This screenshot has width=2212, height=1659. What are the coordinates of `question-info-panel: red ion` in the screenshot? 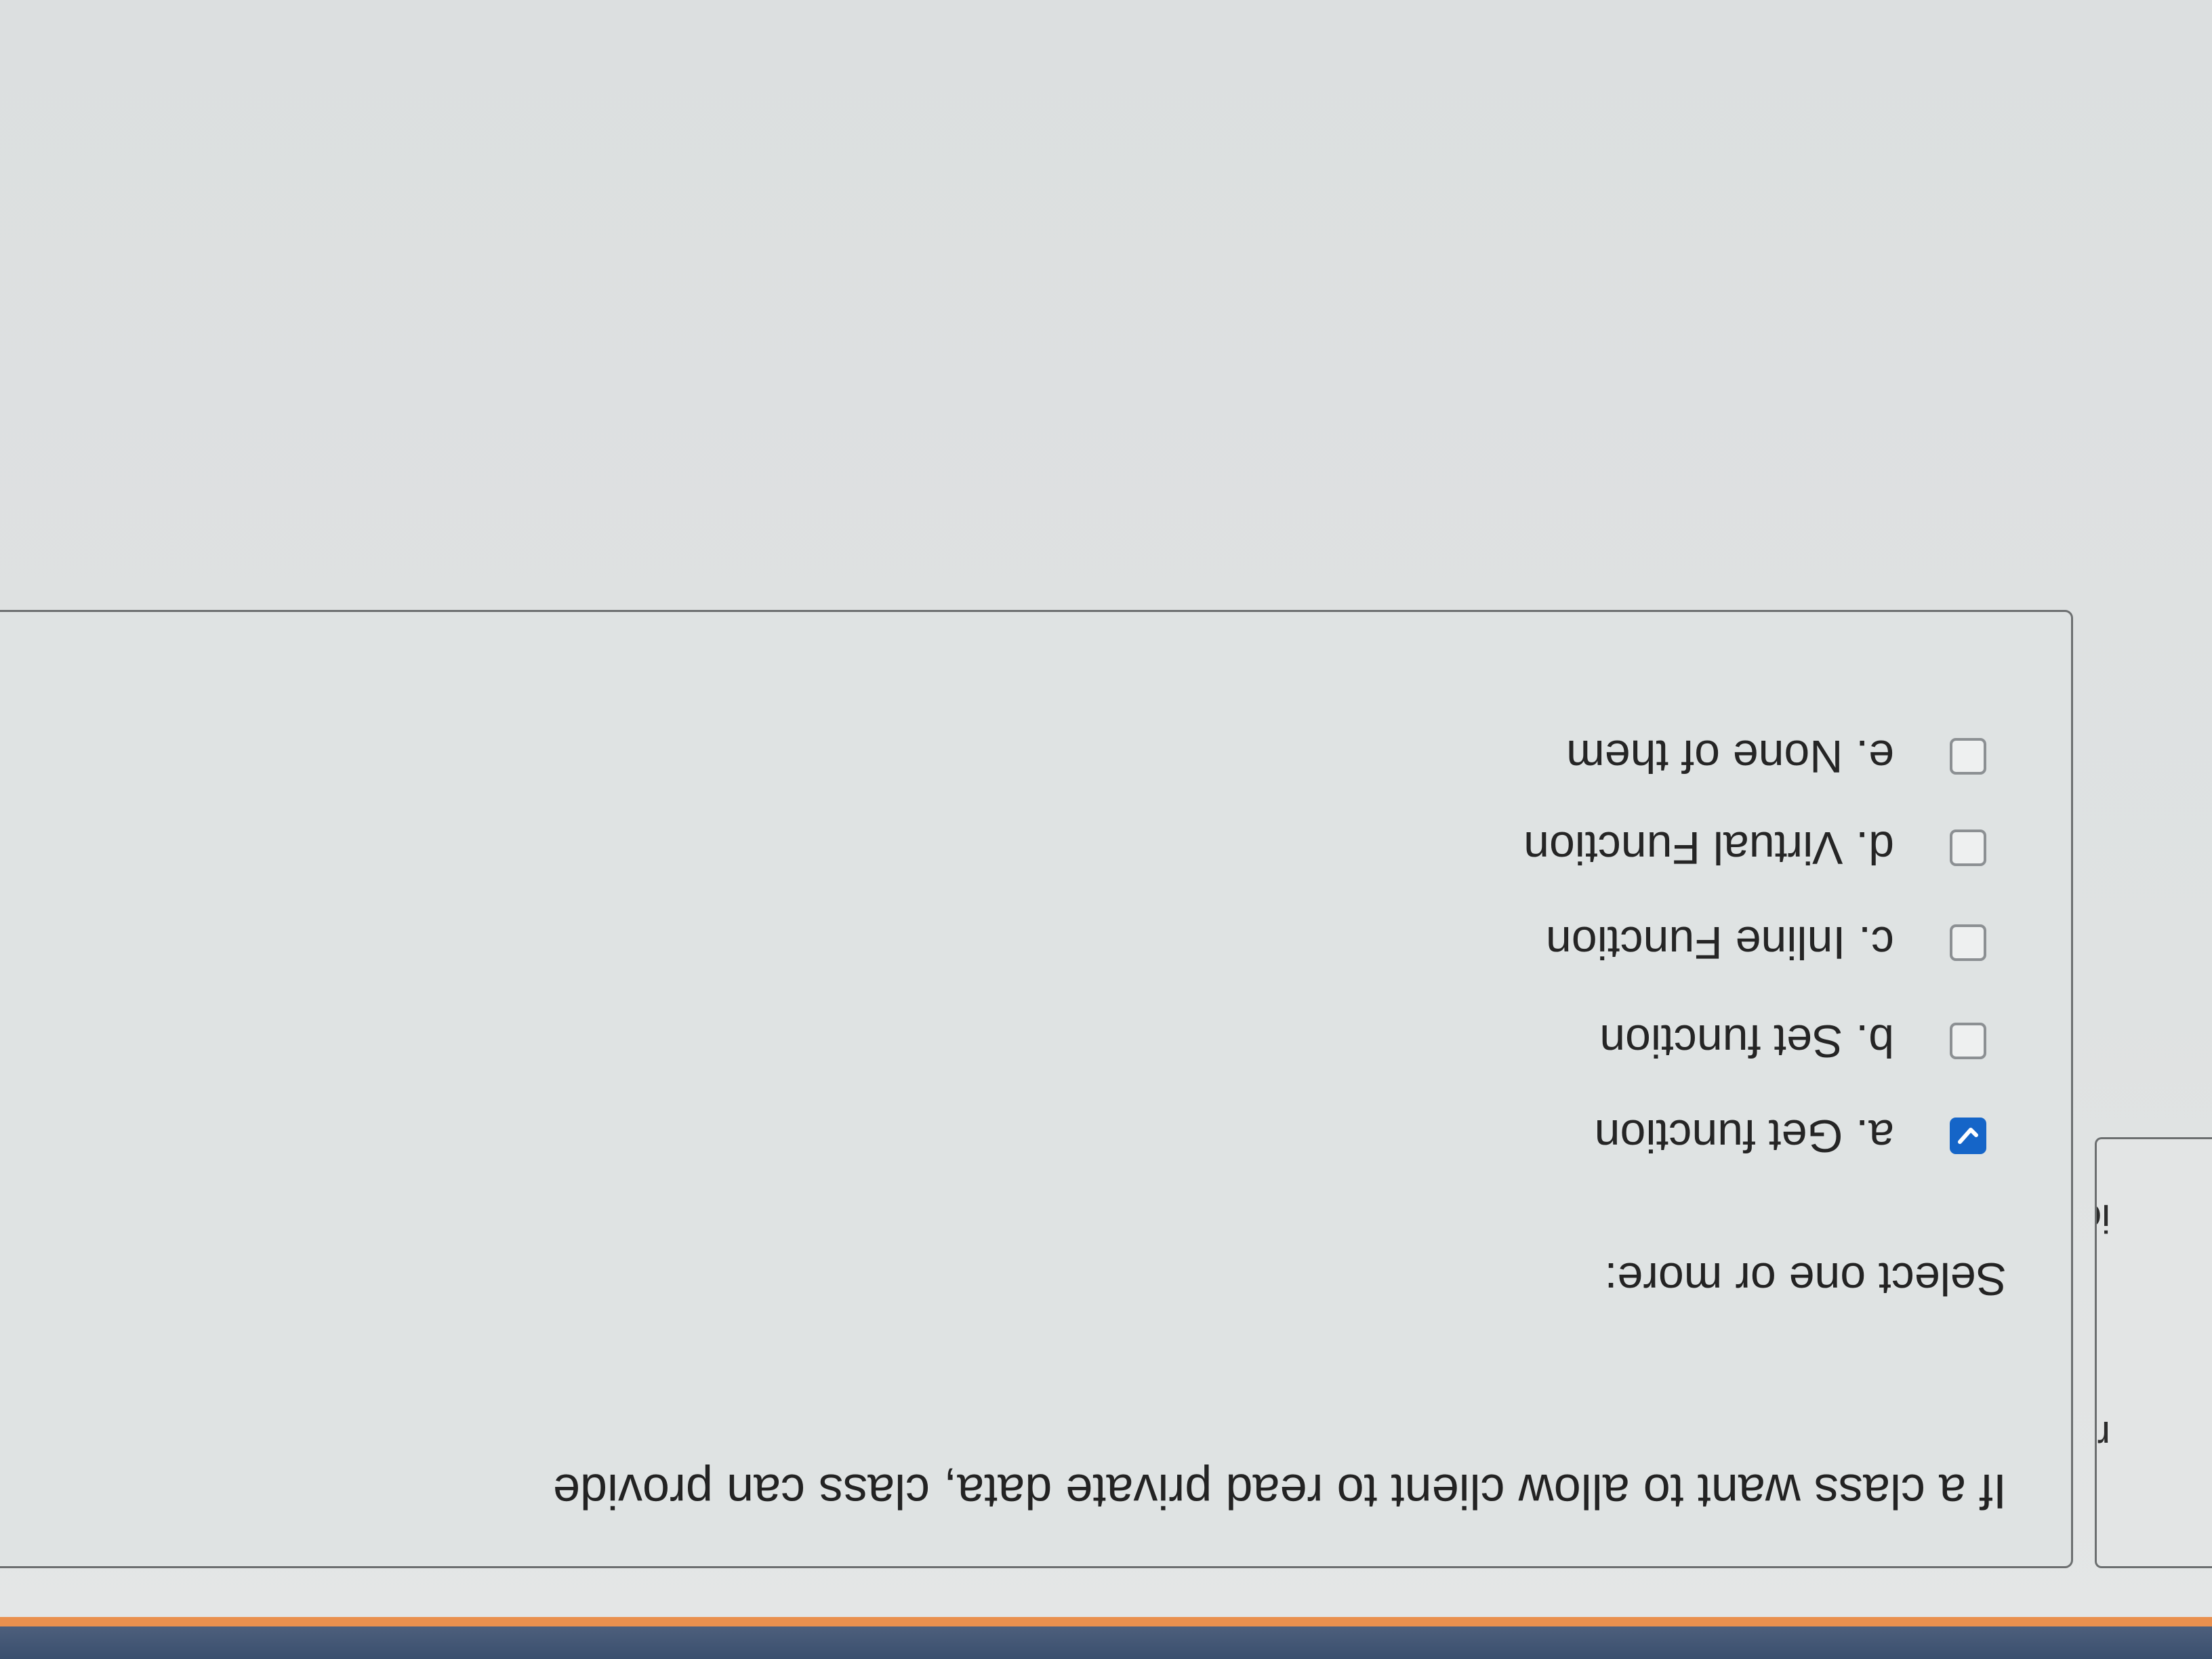 It's located at (2153, 1352).